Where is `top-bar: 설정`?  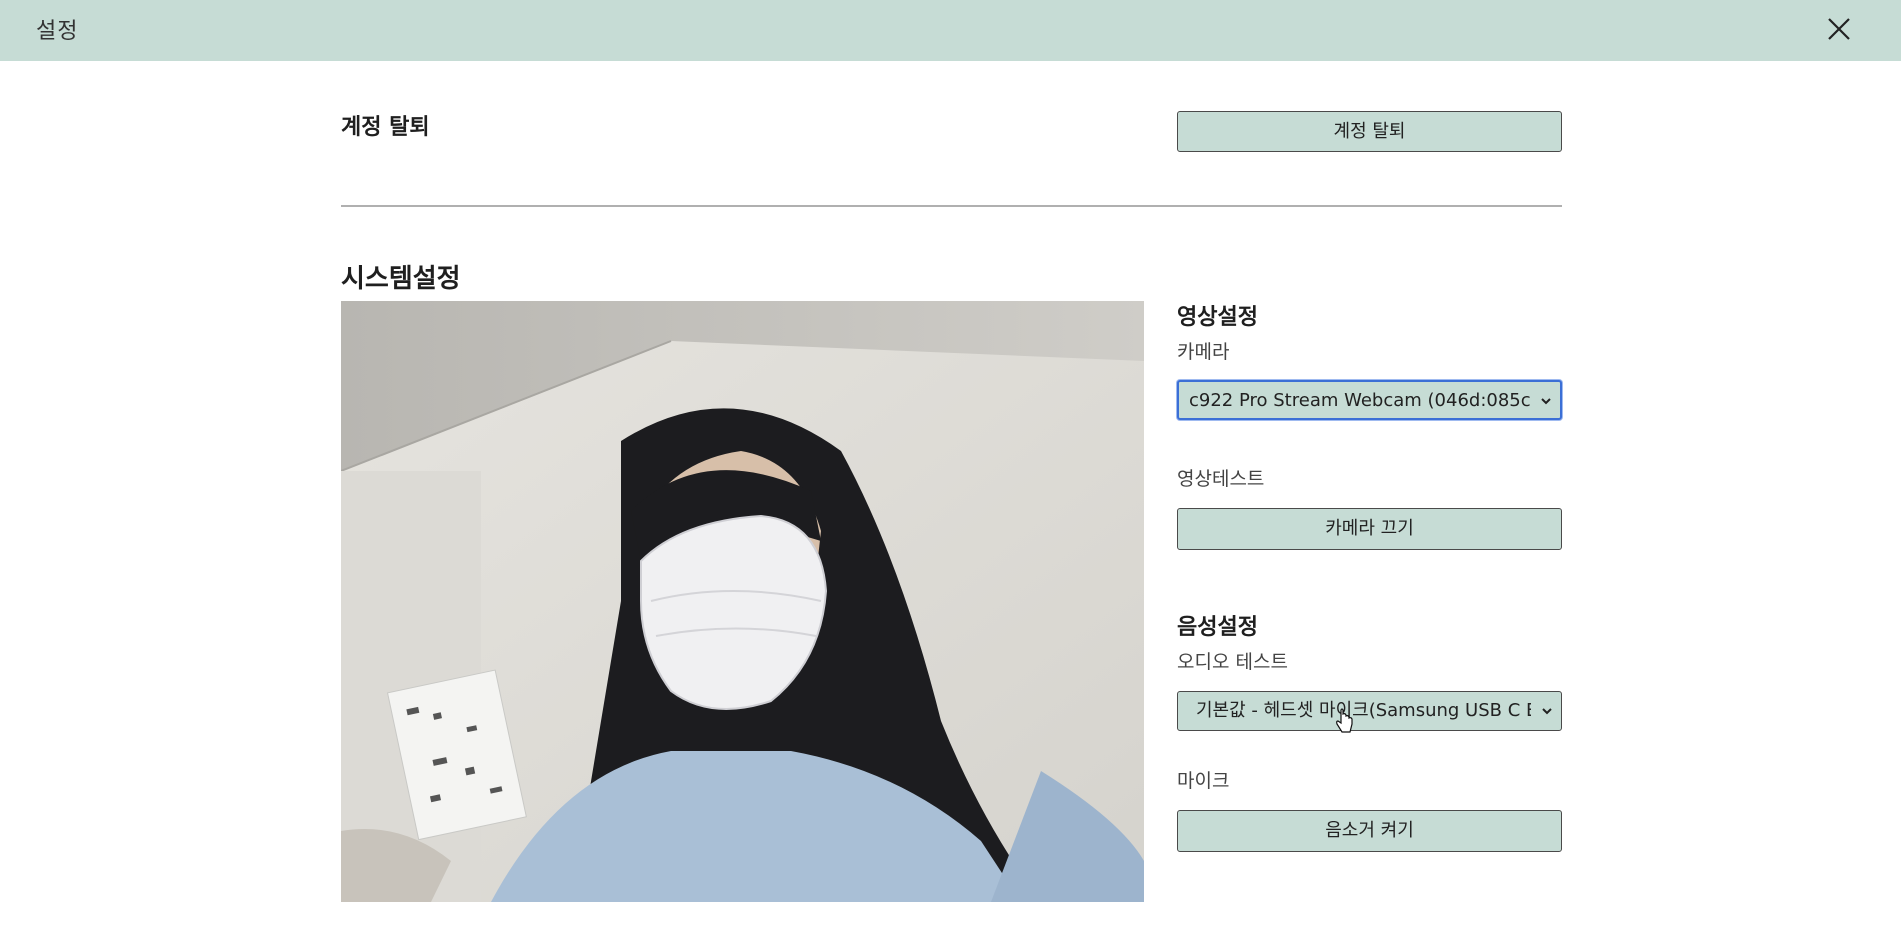 top-bar: 설정 is located at coordinates (950, 30).